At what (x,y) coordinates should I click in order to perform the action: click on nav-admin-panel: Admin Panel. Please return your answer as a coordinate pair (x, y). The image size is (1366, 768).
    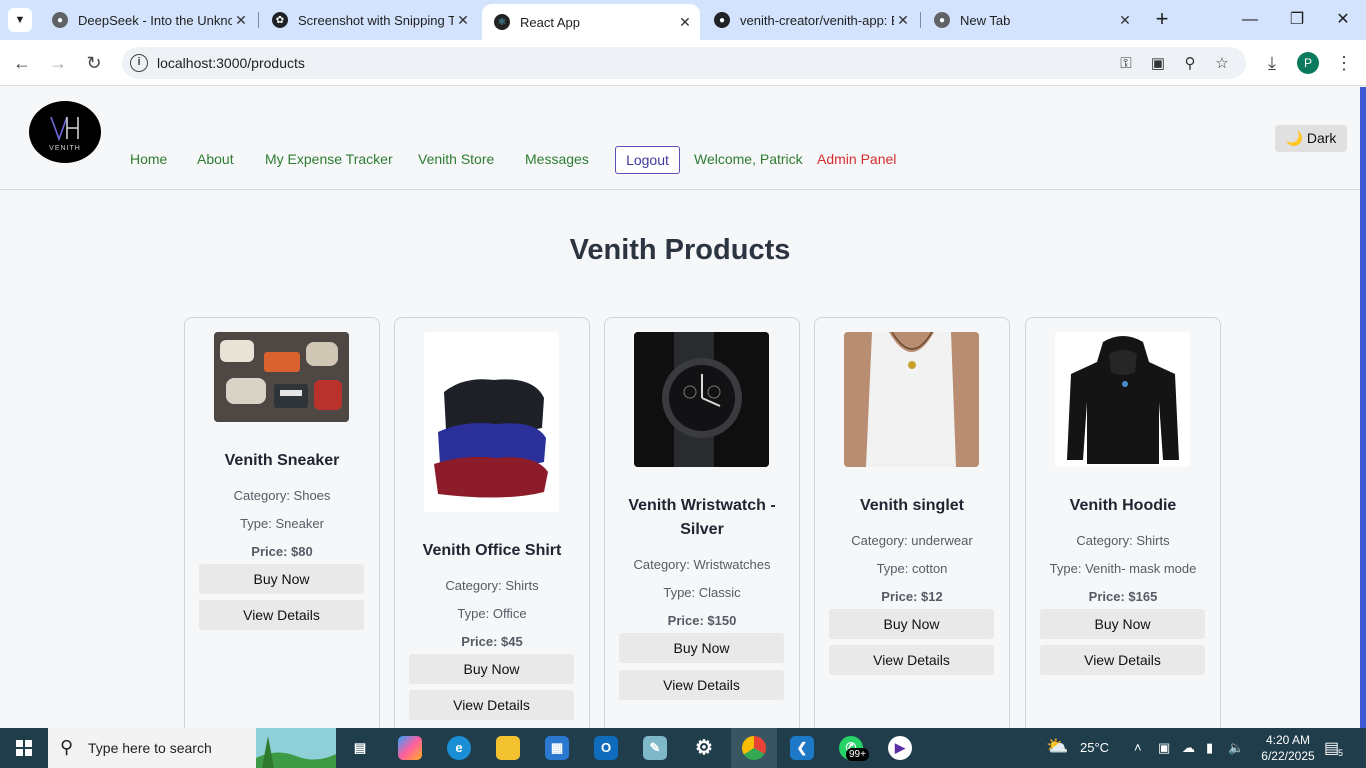
    Looking at the image, I should click on (856, 159).